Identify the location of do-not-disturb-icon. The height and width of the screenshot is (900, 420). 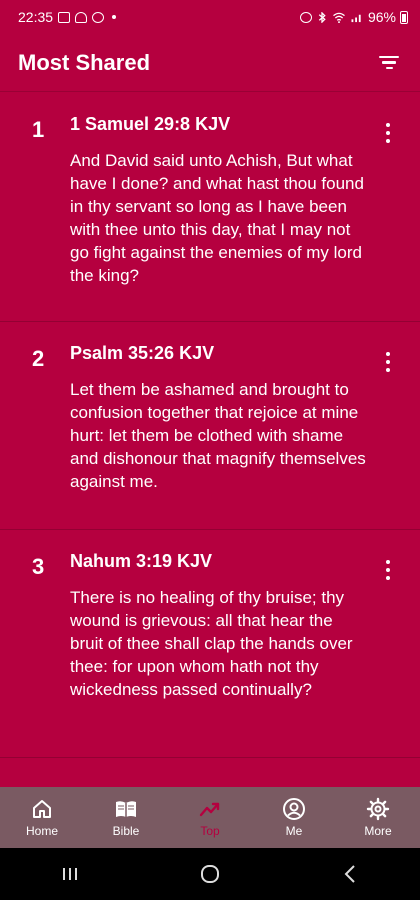
(98, 17).